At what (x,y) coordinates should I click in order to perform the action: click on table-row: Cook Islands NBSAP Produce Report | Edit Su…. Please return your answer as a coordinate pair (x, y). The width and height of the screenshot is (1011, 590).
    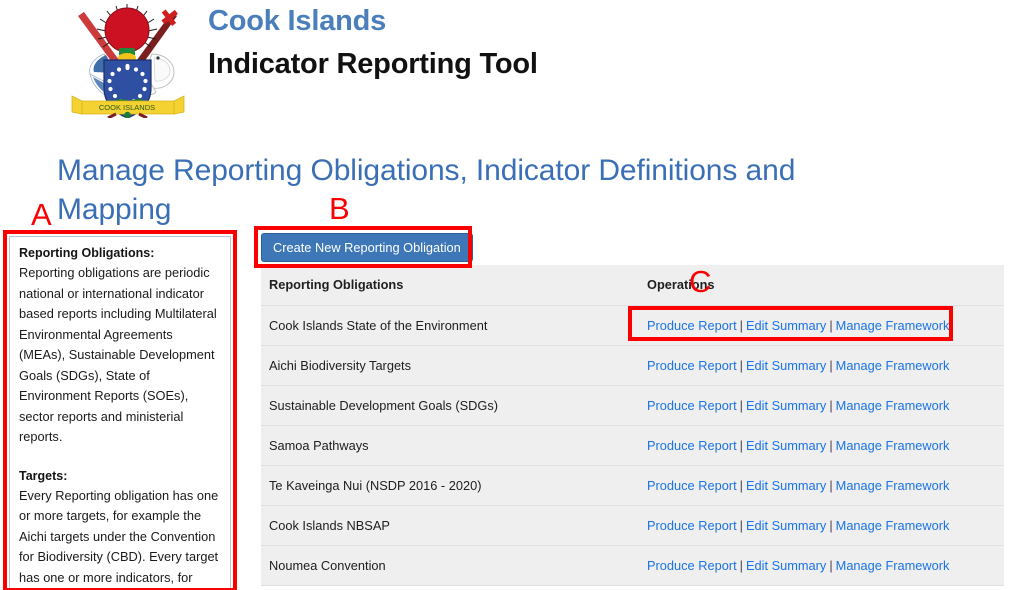
    Looking at the image, I should click on (632, 525).